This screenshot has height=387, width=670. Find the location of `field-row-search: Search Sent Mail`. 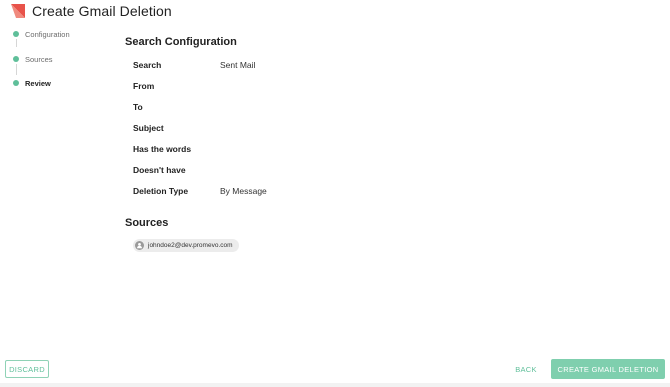

field-row-search: Search Sent Mail is located at coordinates (194, 65).